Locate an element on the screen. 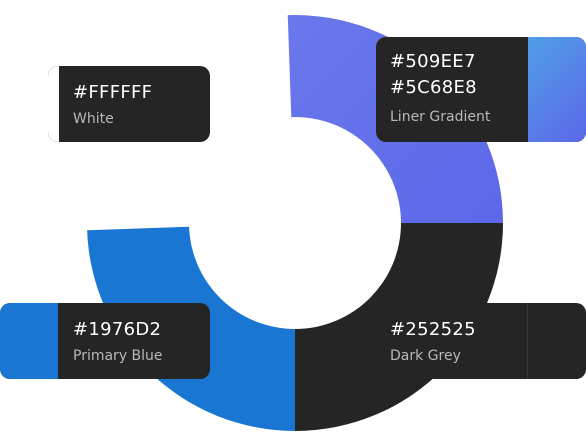  hex-code-primary-blue: #1976D2 is located at coordinates (117, 329).